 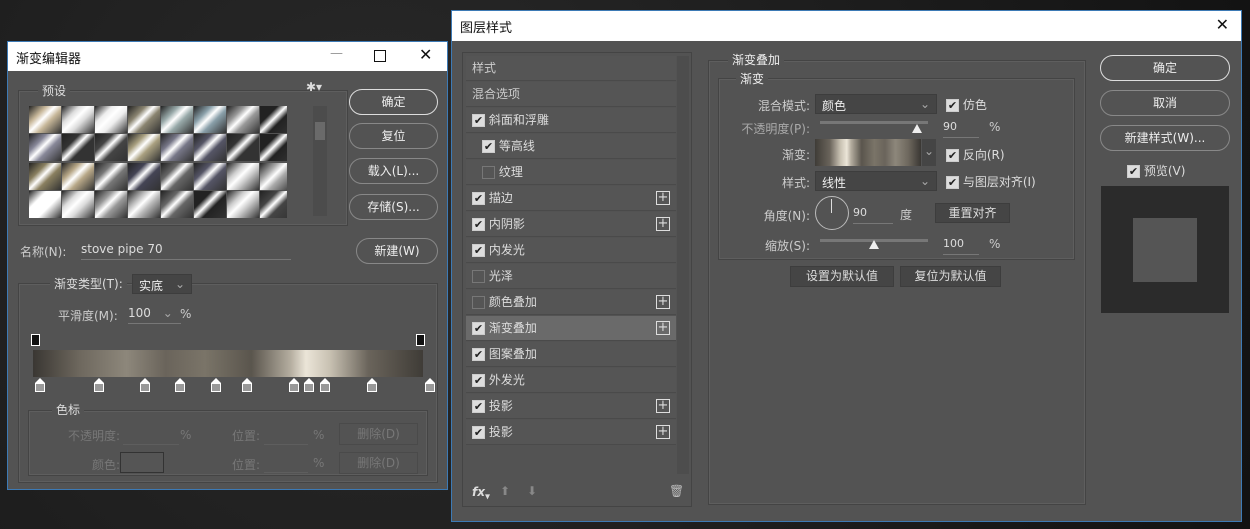 What do you see at coordinates (876, 181) in the screenshot?
I see `style-select: 线性 ⌄` at bounding box center [876, 181].